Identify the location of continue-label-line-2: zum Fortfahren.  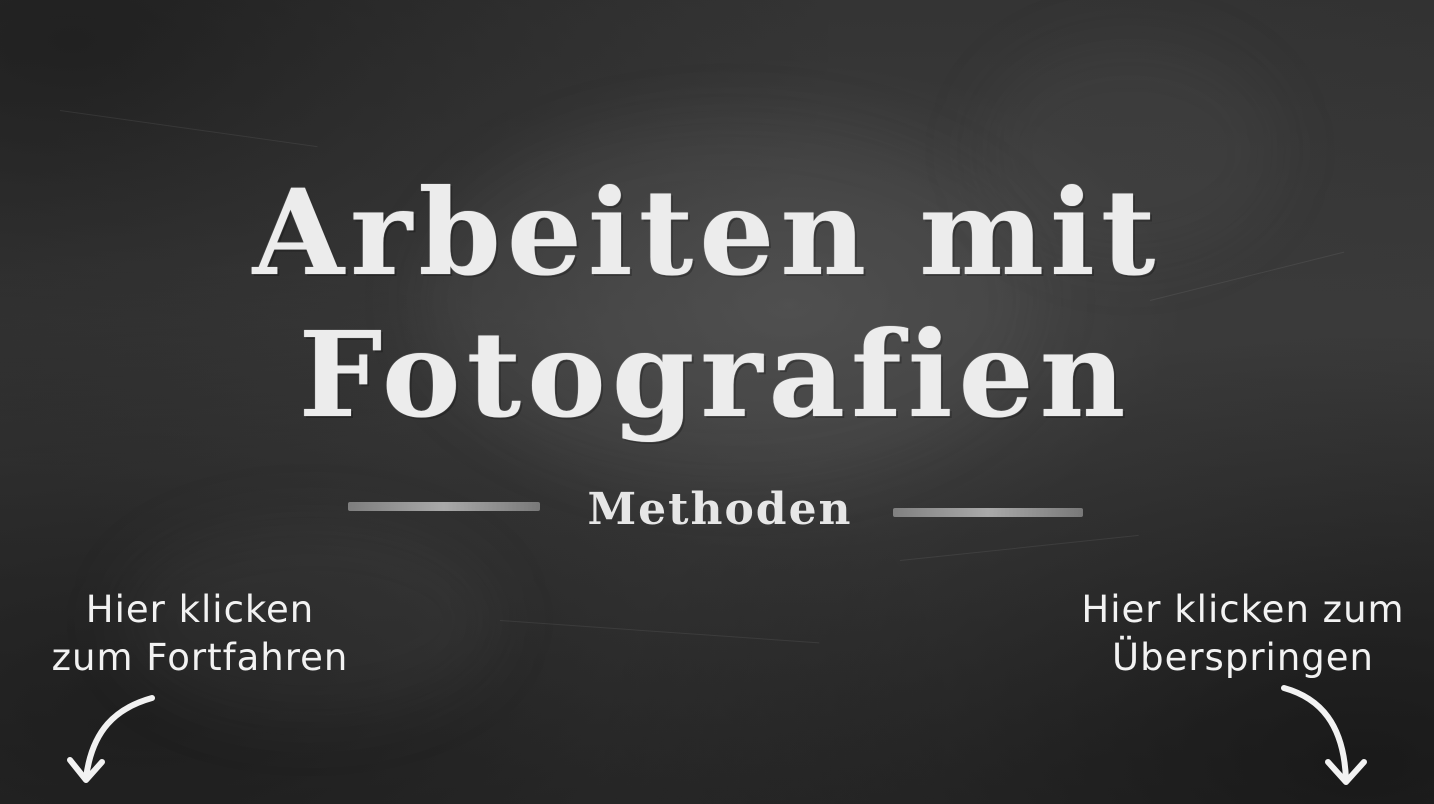
(200, 657).